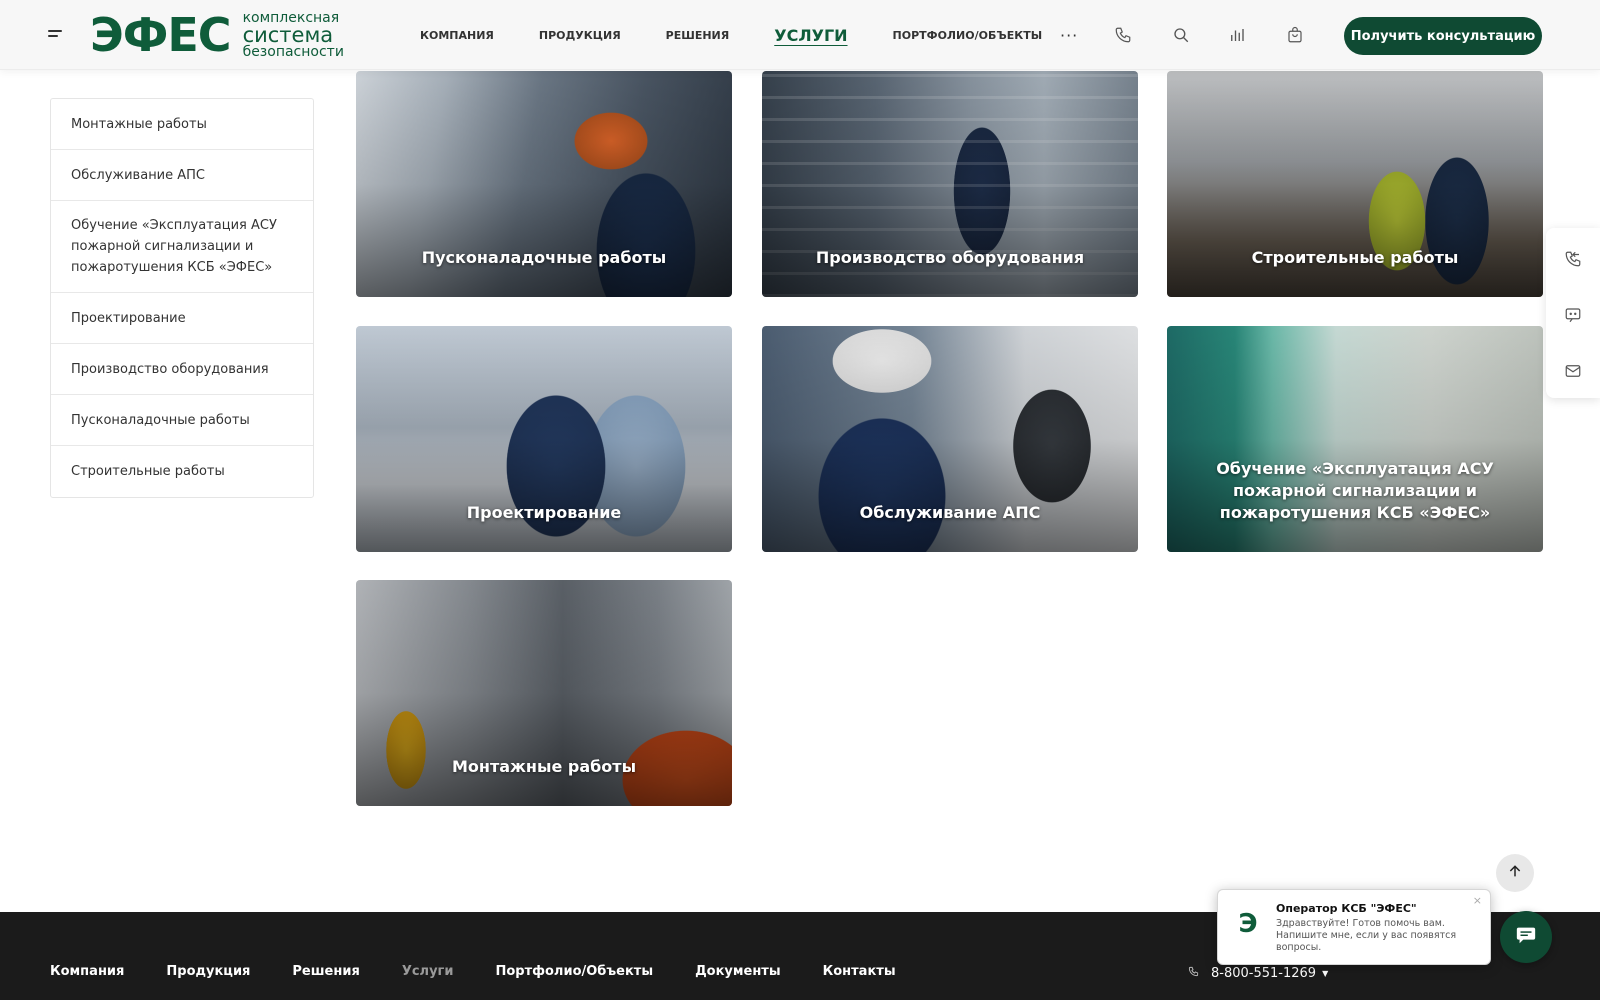 The image size is (1600, 1000). Describe the element at coordinates (293, 52) in the screenshot. I see `logo-line-3: безопасности` at that location.